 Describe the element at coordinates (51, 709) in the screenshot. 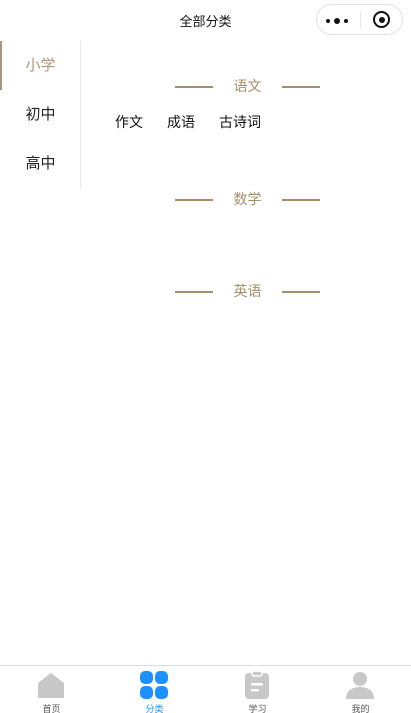

I see `tab-label: 首页` at that location.